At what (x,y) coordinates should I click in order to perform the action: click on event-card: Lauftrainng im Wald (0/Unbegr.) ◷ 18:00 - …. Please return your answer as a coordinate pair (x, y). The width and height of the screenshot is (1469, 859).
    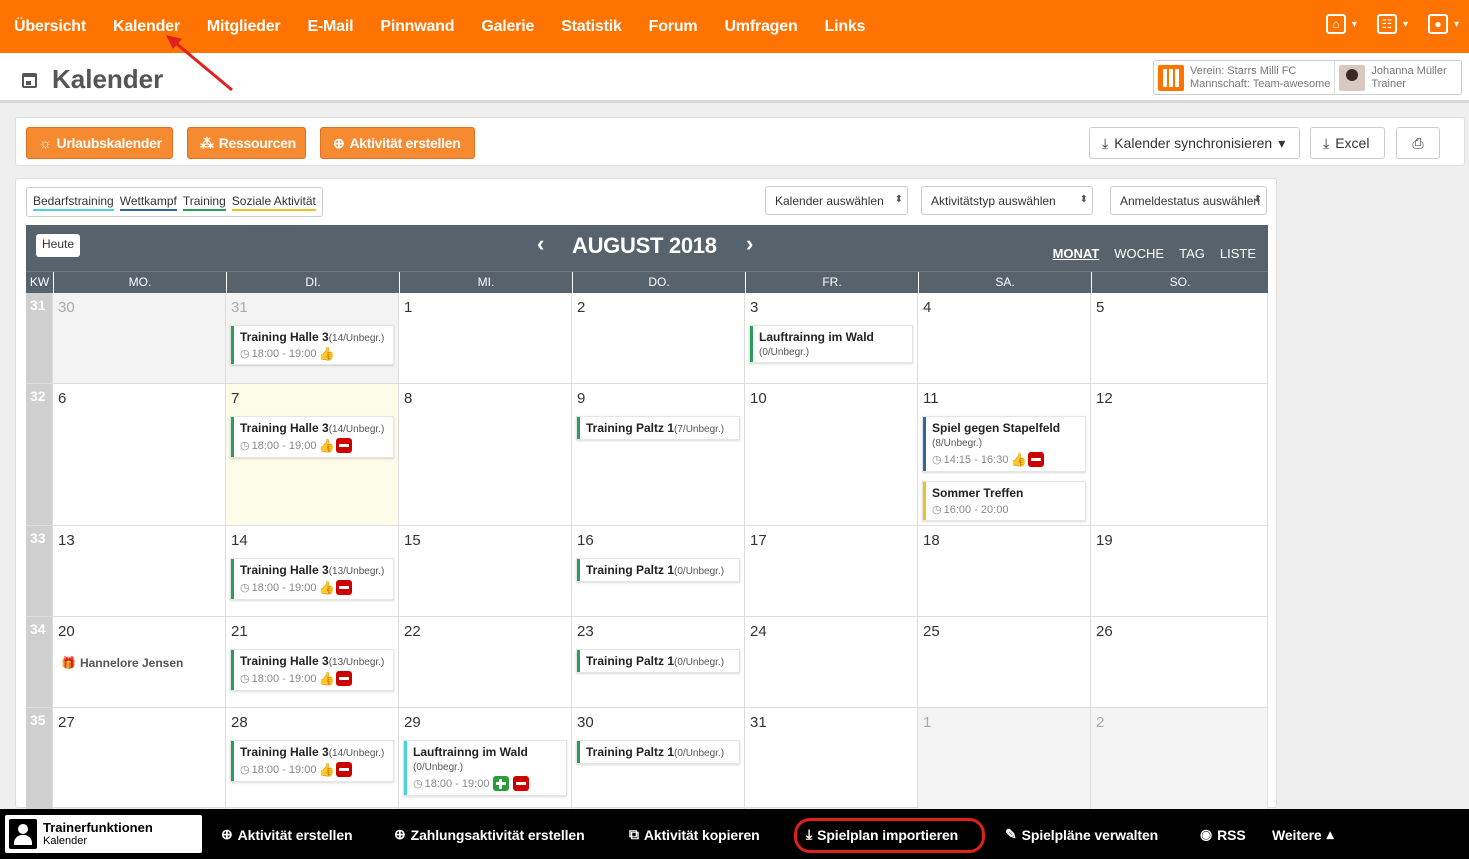
    Looking at the image, I should click on (485, 768).